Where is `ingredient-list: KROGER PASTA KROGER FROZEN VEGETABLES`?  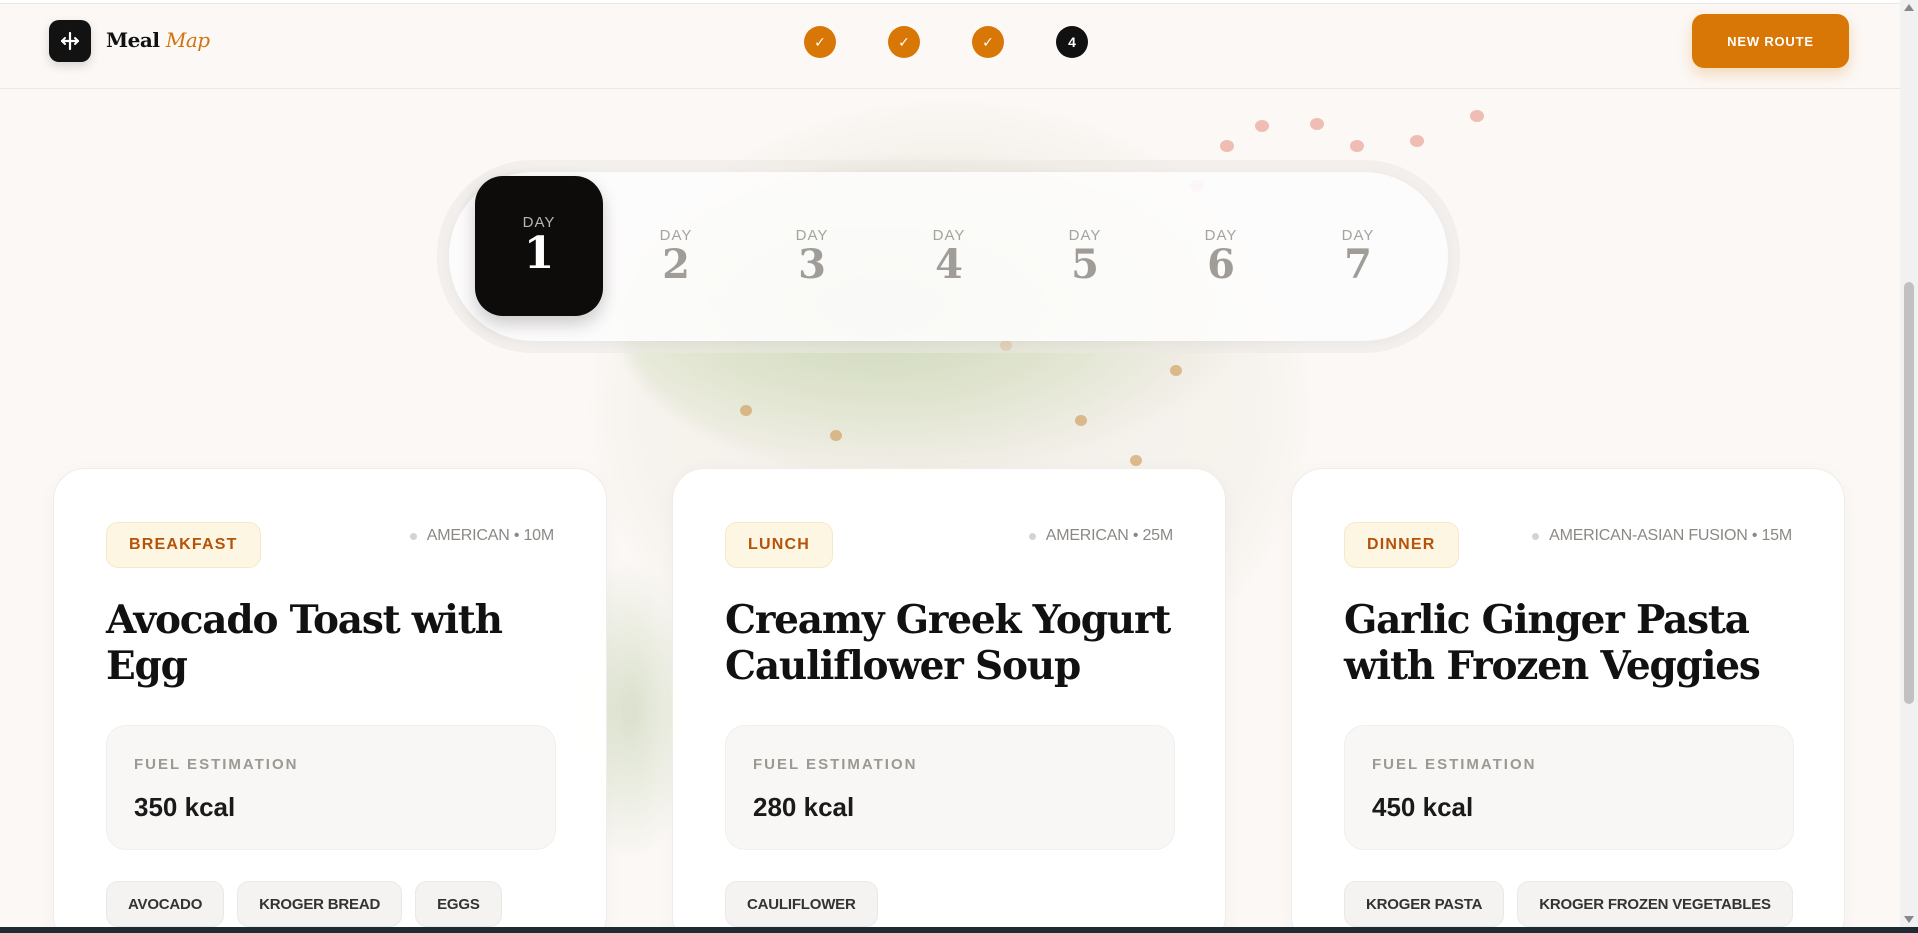 ingredient-list: KROGER PASTA KROGER FROZEN VEGETABLES is located at coordinates (1568, 904).